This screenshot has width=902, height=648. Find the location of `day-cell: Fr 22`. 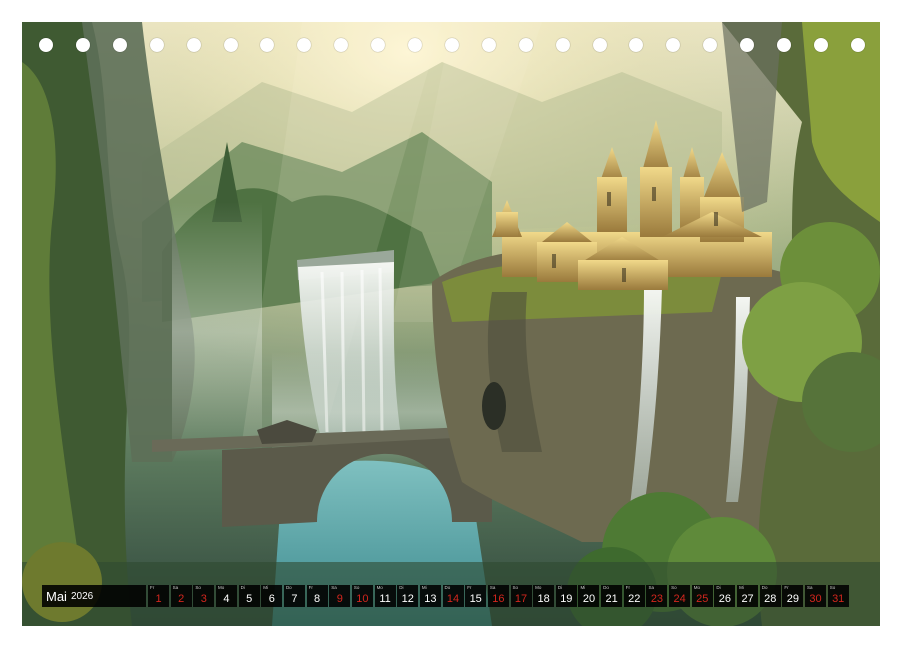

day-cell: Fr 22 is located at coordinates (634, 596).